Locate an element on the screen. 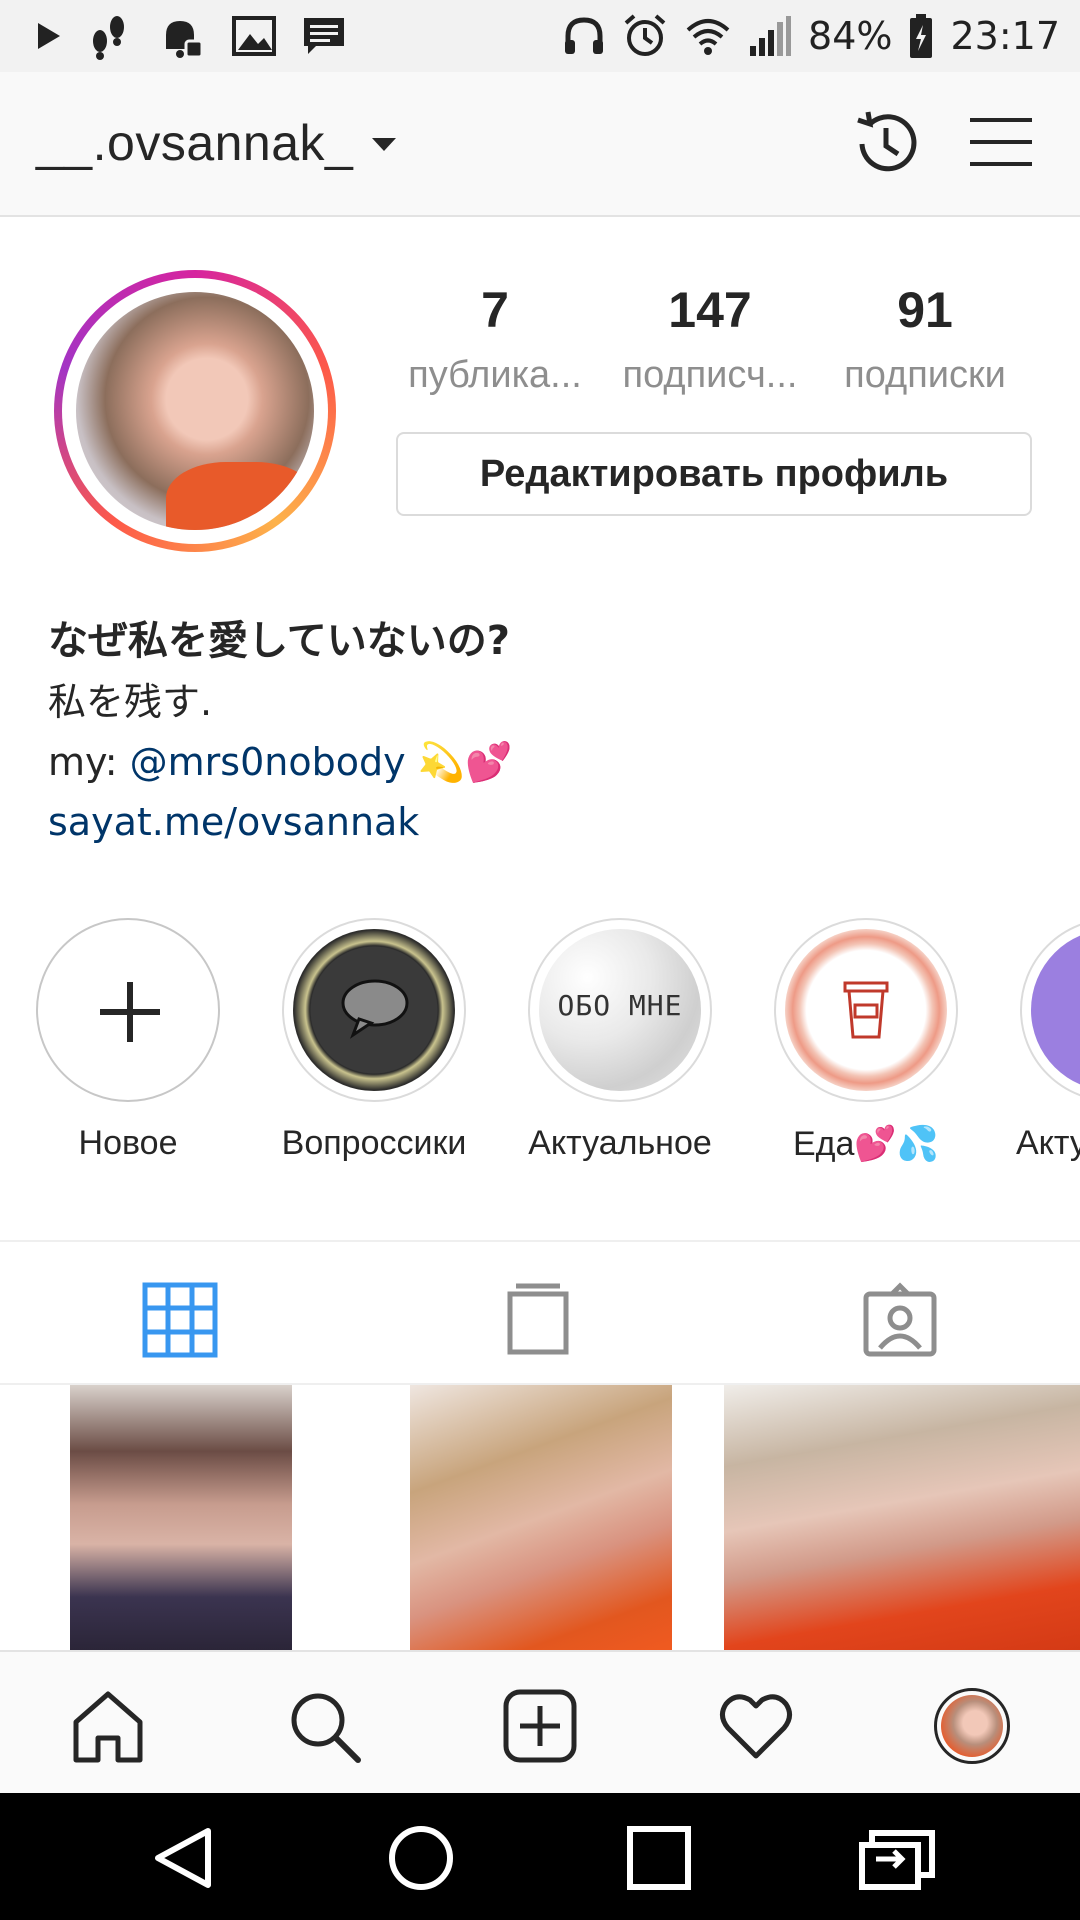 This screenshot has width=1080, height=1920. battery-charging-icon is located at coordinates (921, 36).